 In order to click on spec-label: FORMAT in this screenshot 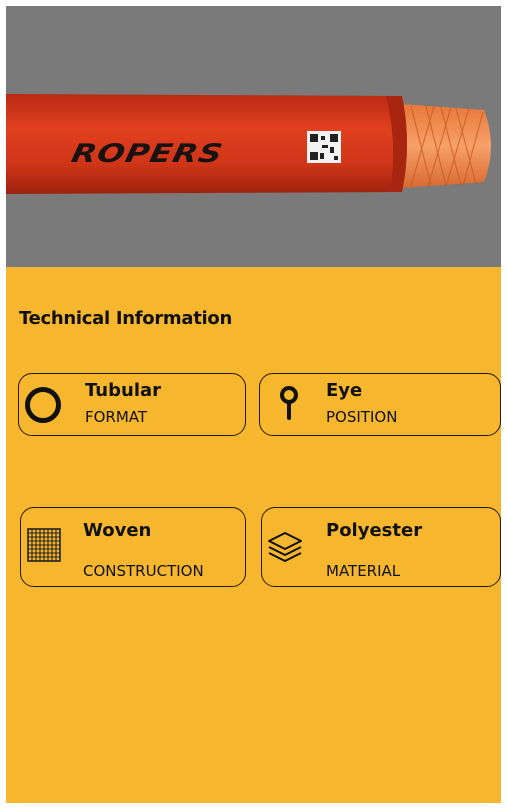, I will do `click(116, 417)`.